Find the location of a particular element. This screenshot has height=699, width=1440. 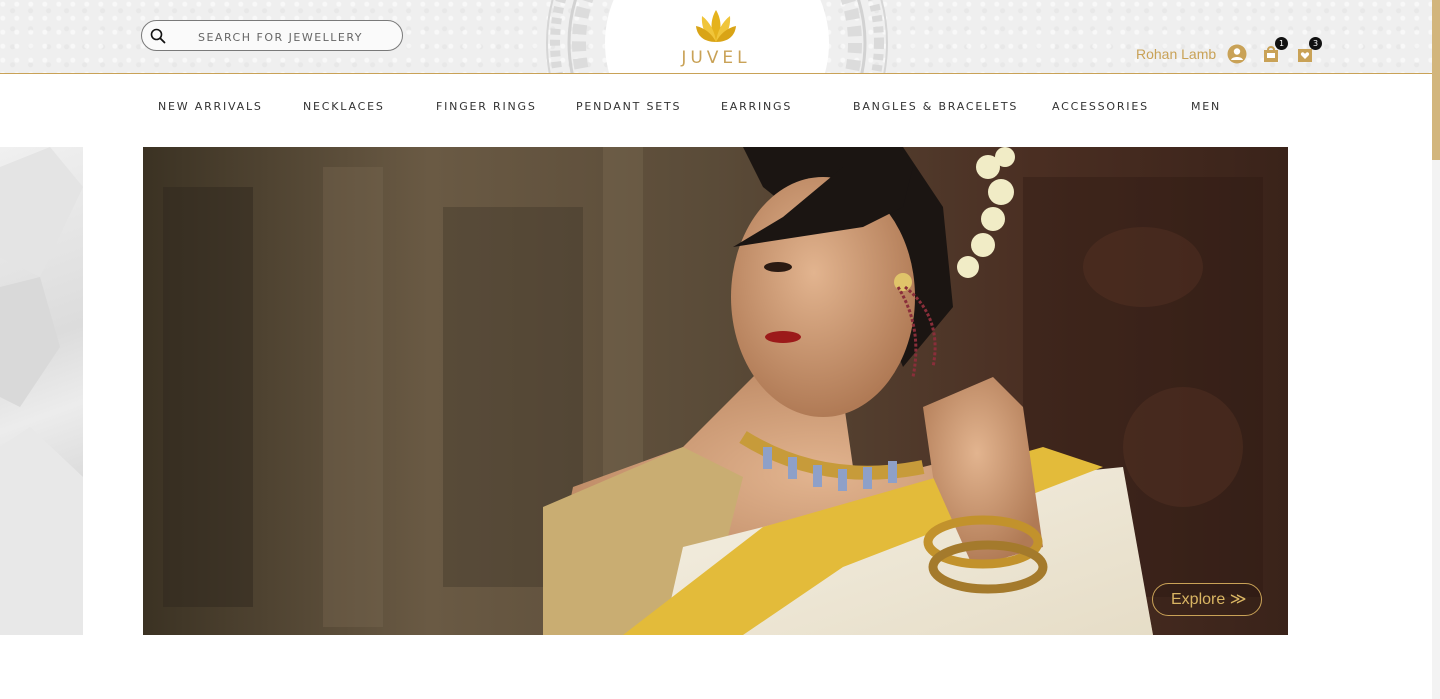

search-box is located at coordinates (272, 35).